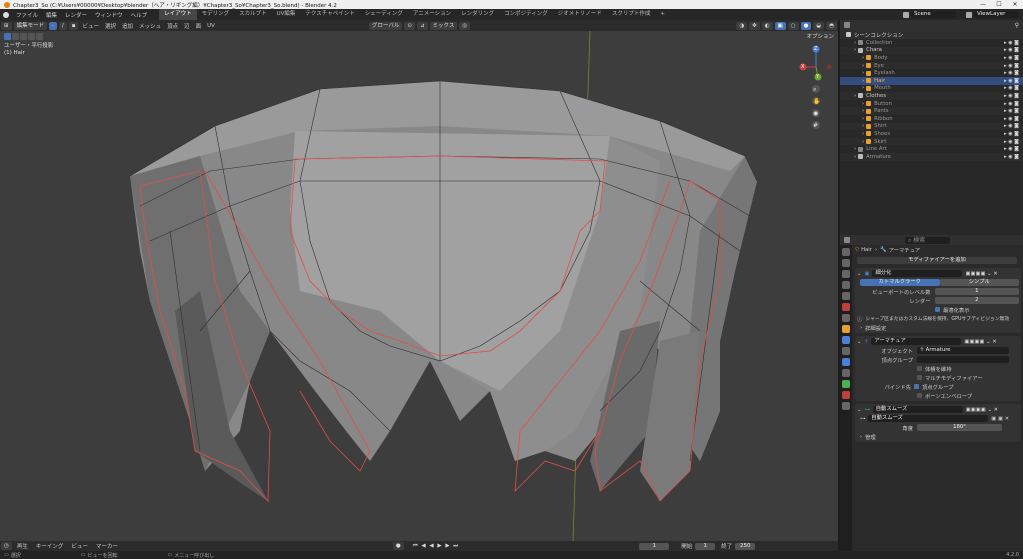 This screenshot has height=559, width=1023. I want to click on vertex-group-field, so click(963, 359).